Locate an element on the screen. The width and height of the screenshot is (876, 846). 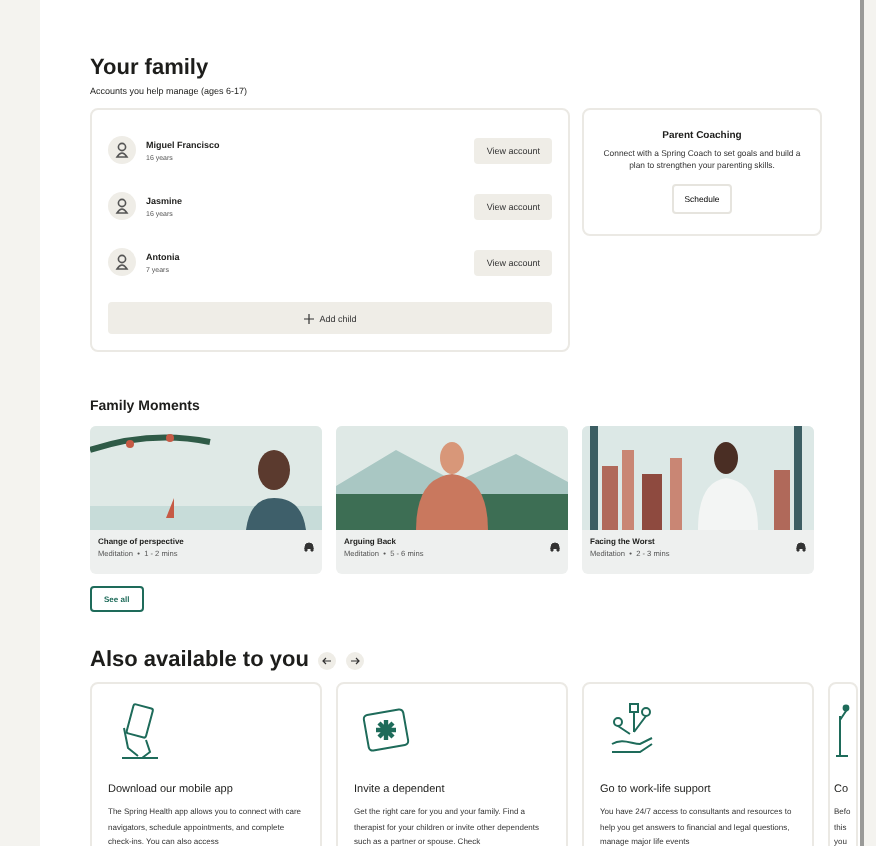
section-title: Also available to you is located at coordinates (199, 660).